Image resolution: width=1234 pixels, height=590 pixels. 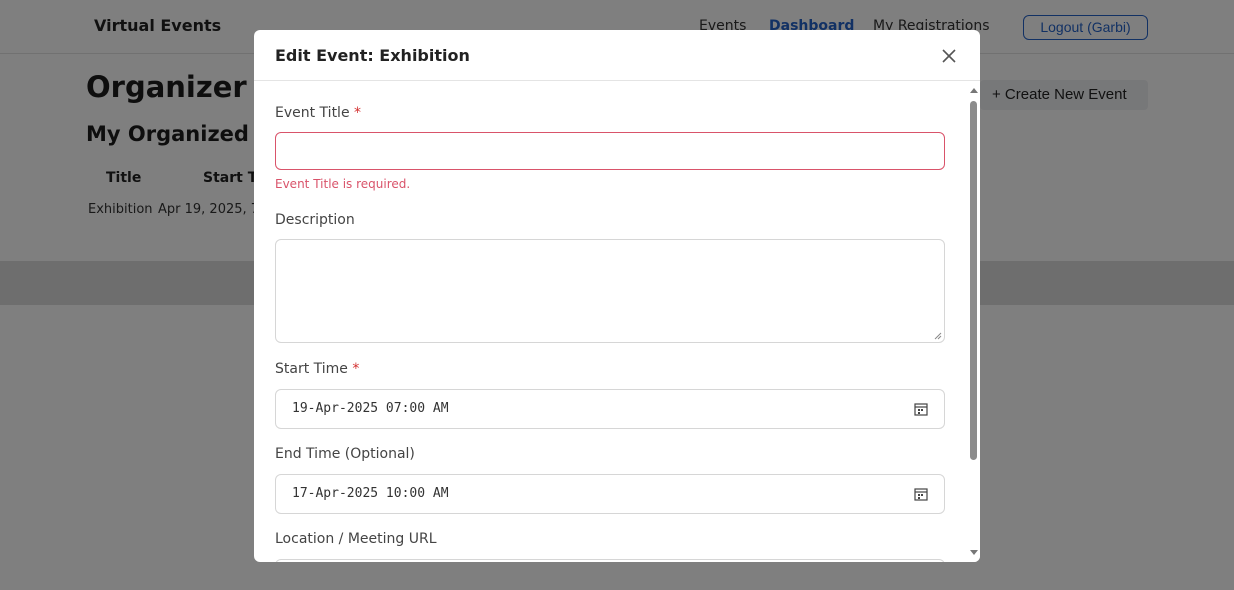 What do you see at coordinates (610, 291) in the screenshot?
I see `description-textarea` at bounding box center [610, 291].